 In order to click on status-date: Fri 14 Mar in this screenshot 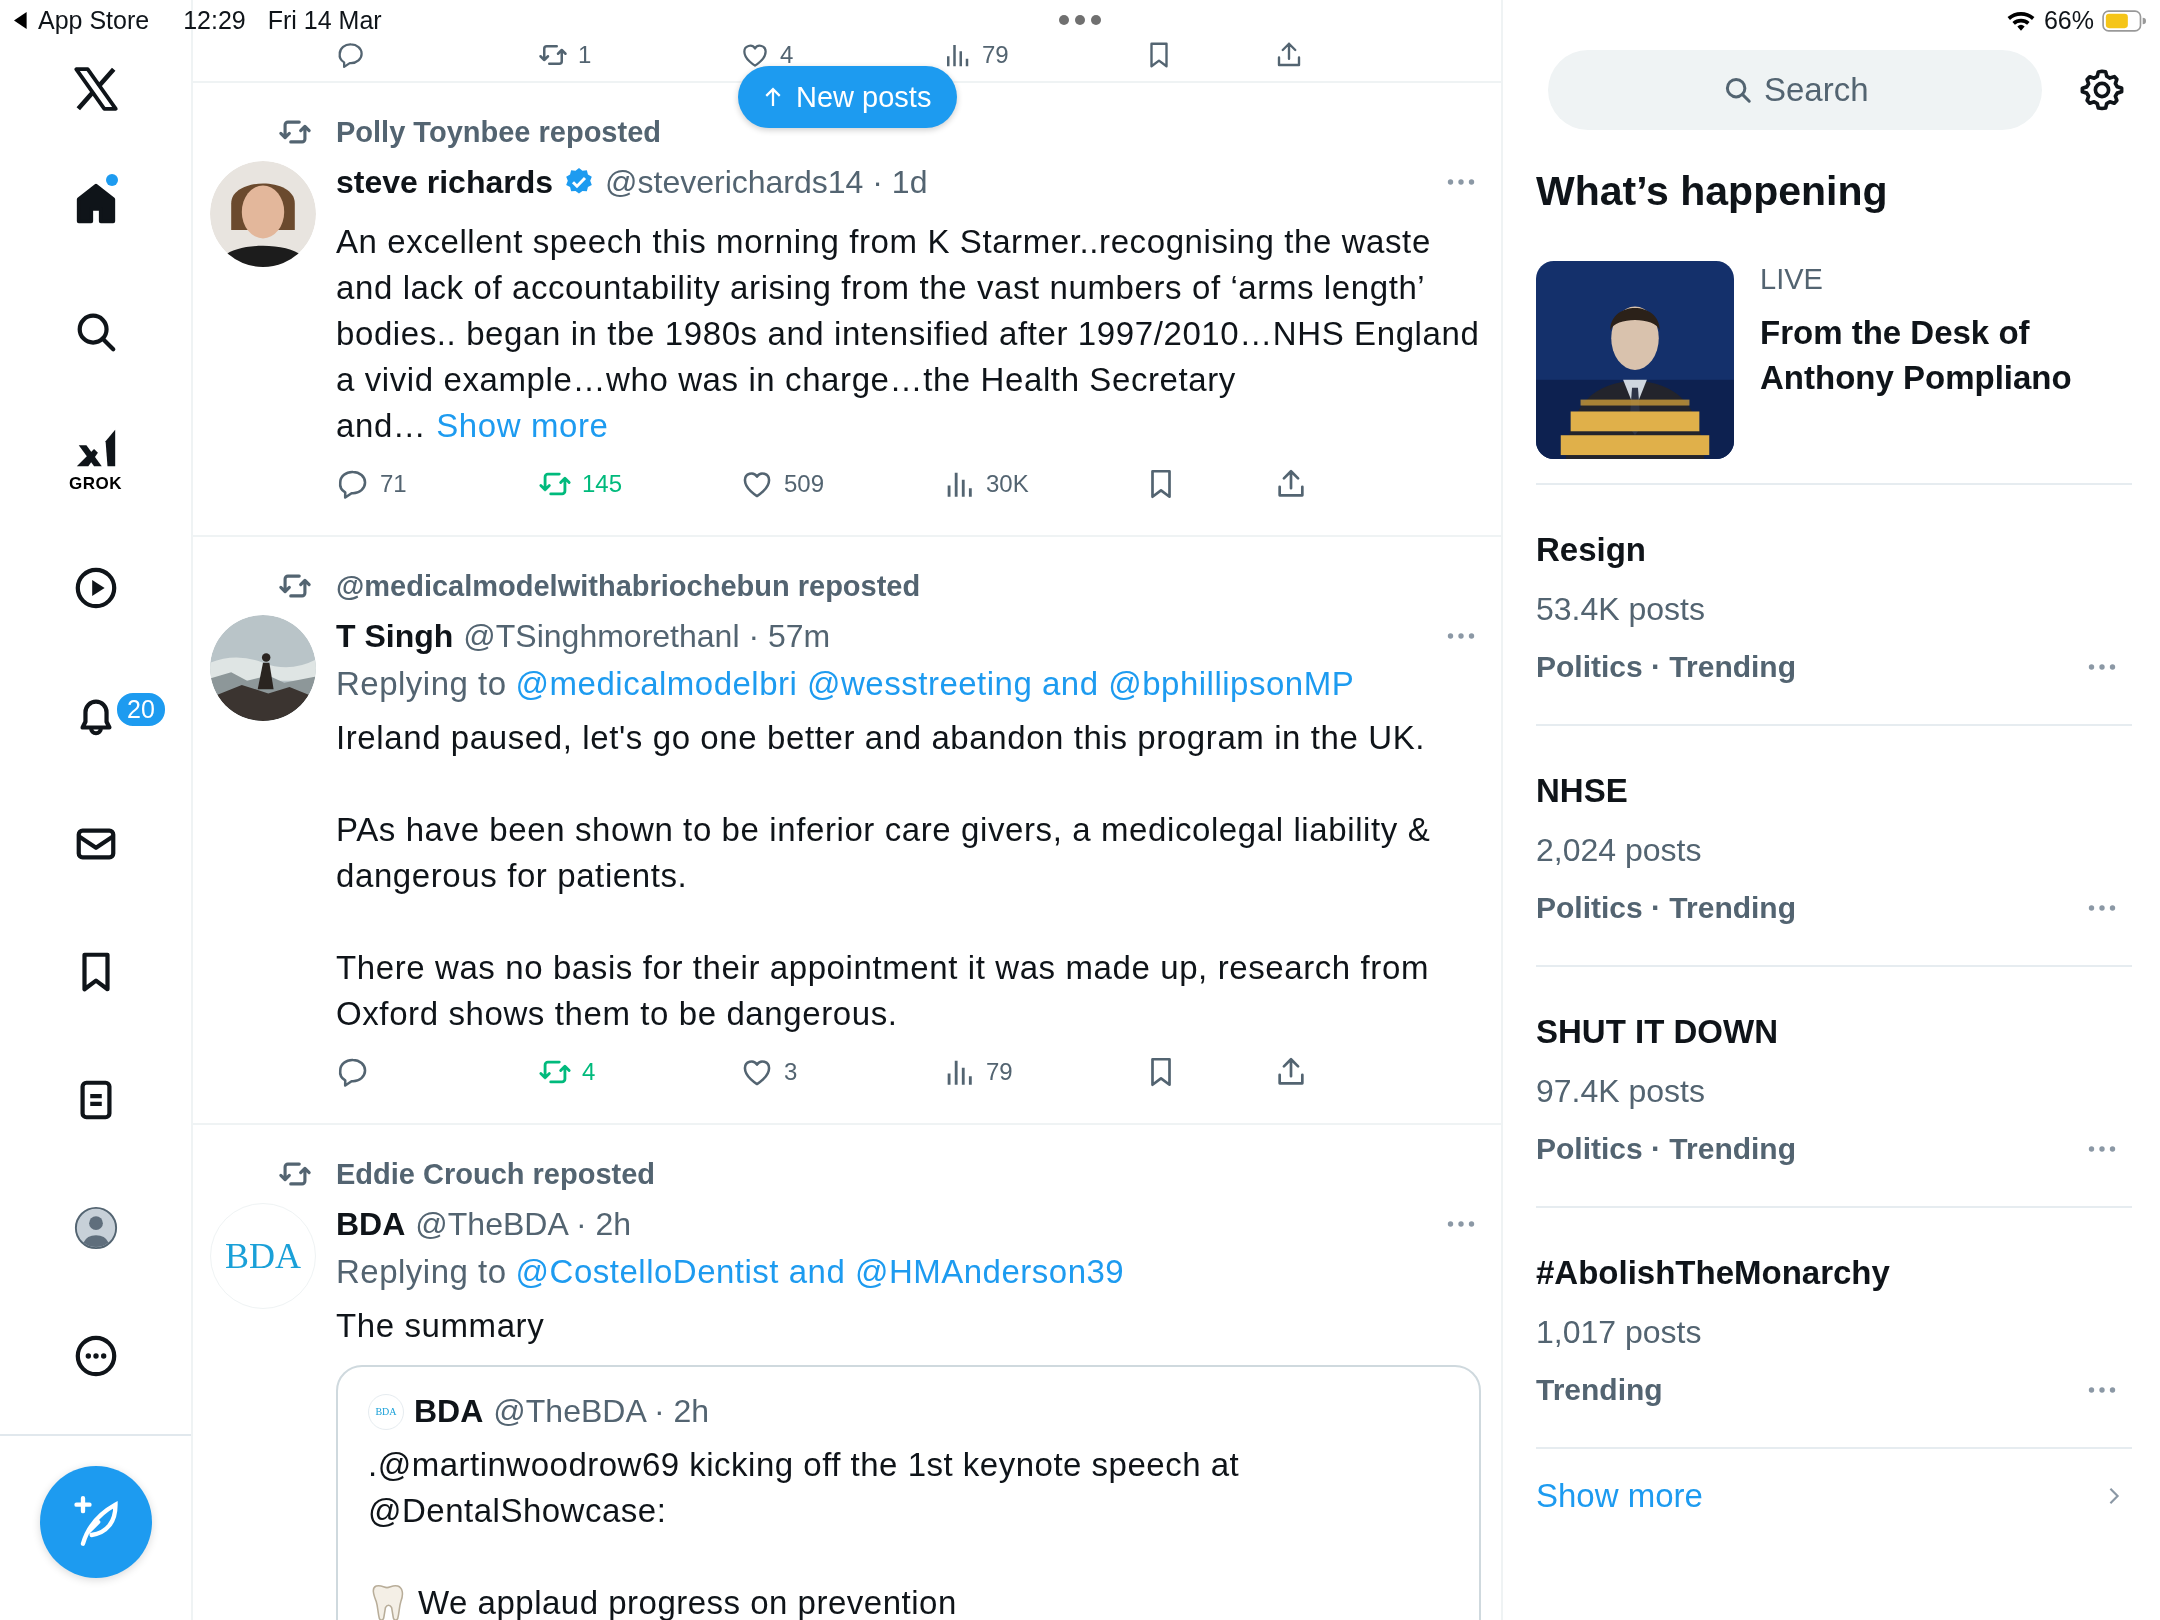, I will do `click(324, 20)`.